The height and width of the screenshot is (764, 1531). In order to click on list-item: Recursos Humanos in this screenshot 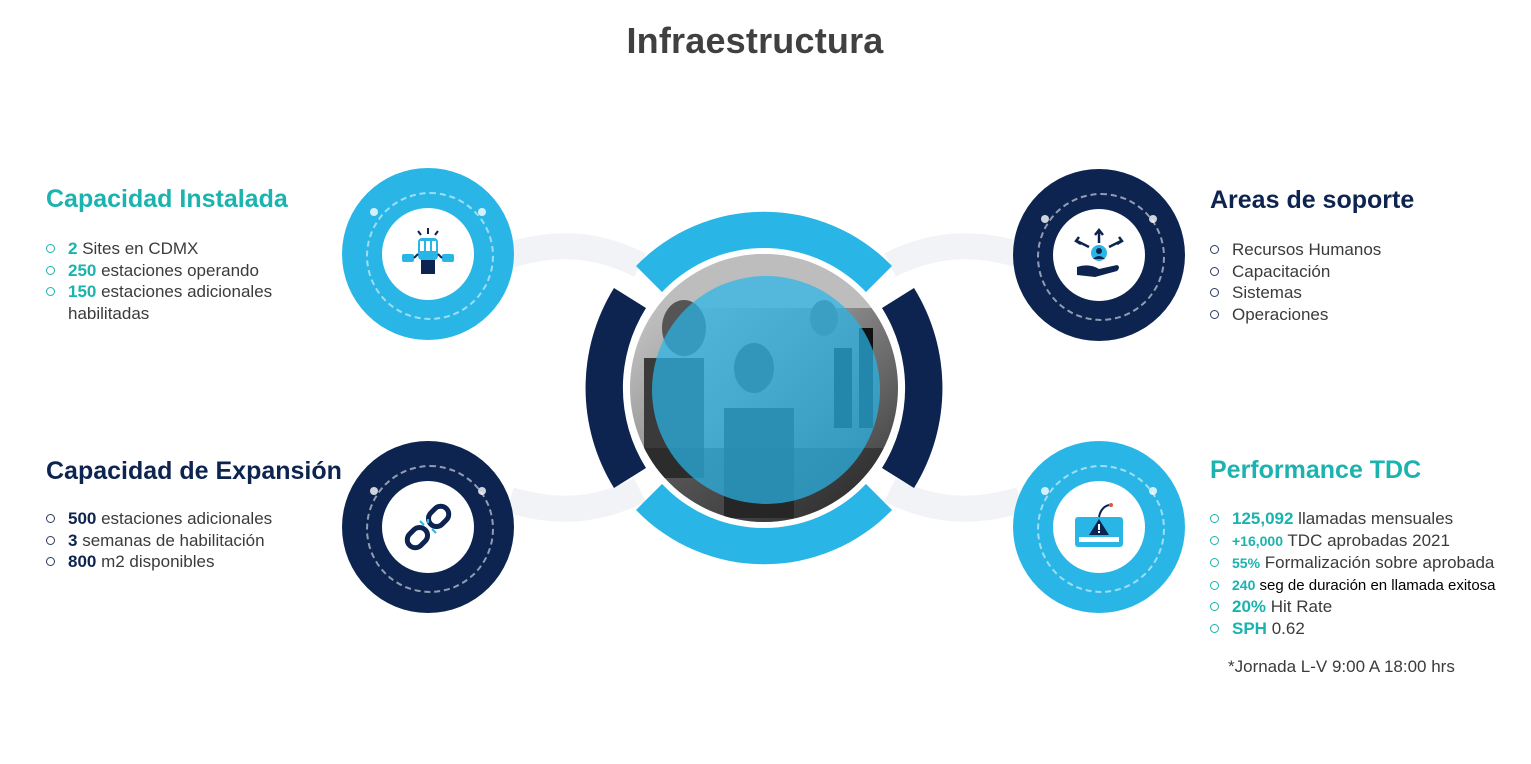, I will do `click(1295, 250)`.